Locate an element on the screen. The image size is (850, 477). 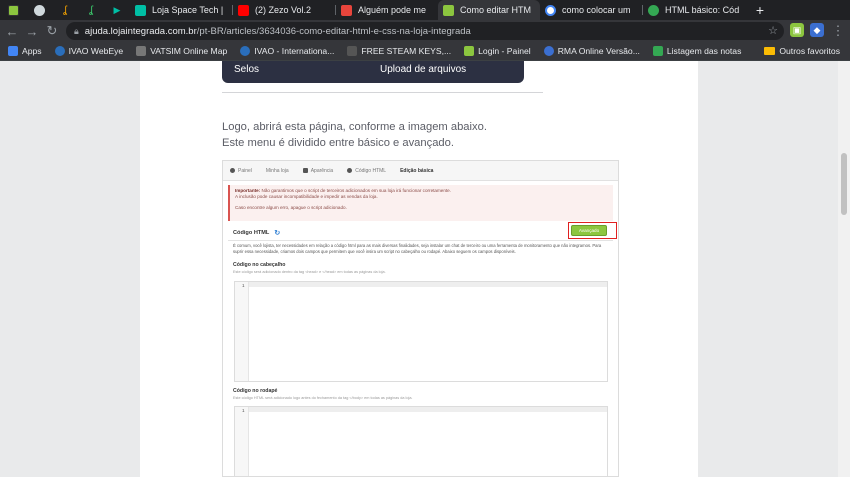
appearance-icon is located at coordinates (305, 170).